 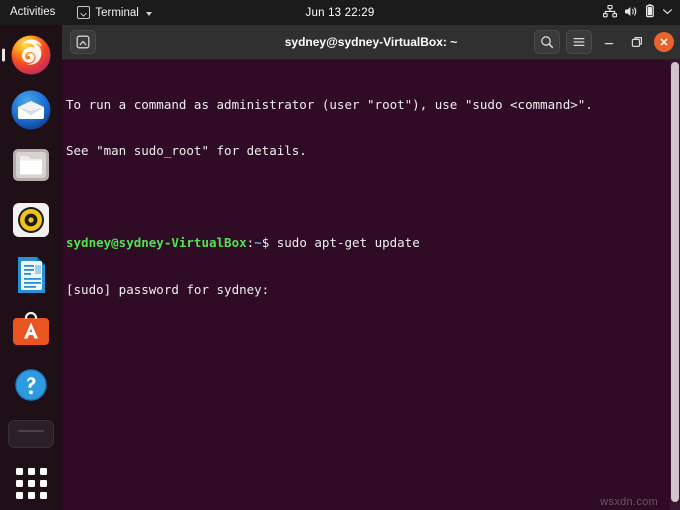 I want to click on help-question-icon, so click(x=31, y=385).